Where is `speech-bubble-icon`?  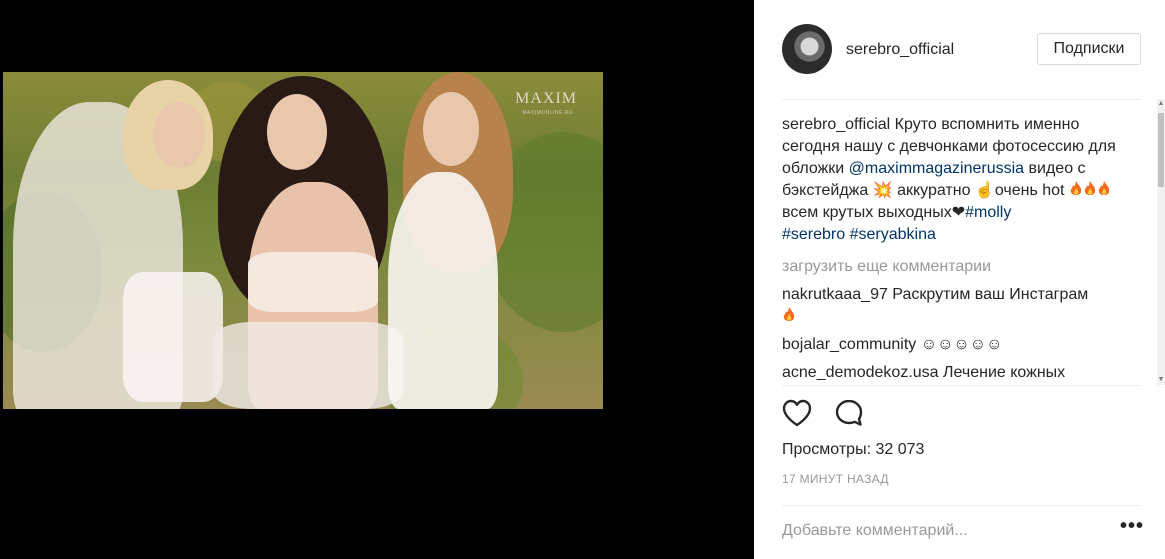
speech-bubble-icon is located at coordinates (849, 413).